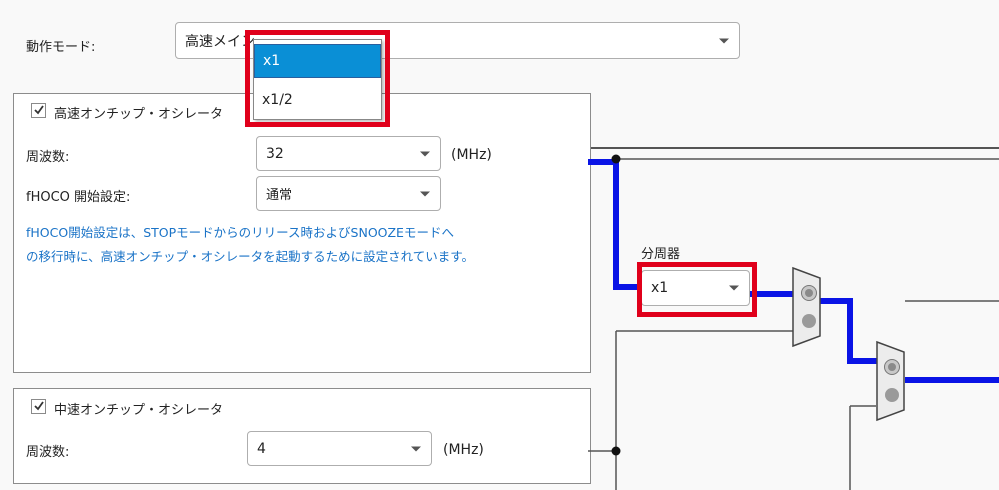  I want to click on fhoco-start-select: 通常, so click(348, 193).